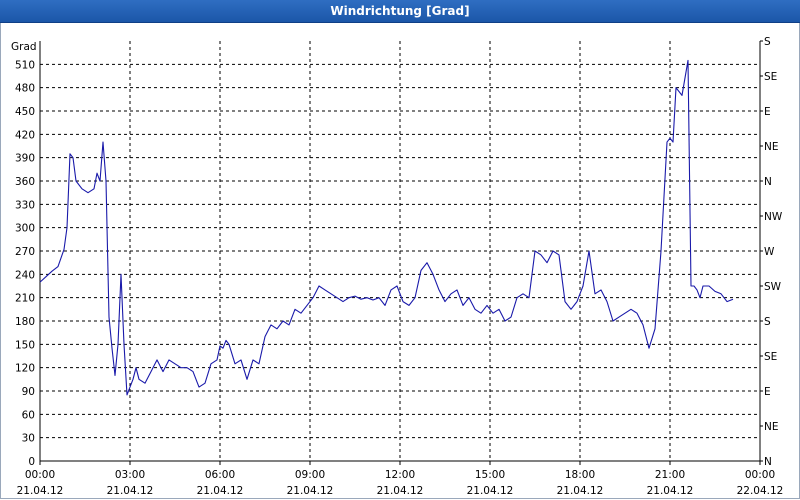  What do you see at coordinates (28, 392) in the screenshot?
I see `y-tick-label: 90` at bounding box center [28, 392].